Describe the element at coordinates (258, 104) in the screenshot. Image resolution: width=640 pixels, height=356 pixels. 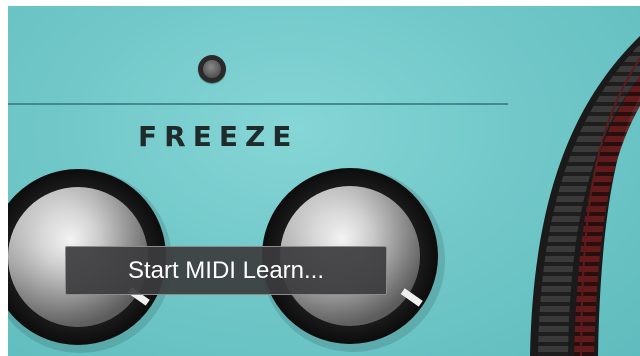
I see `section-divider` at that location.